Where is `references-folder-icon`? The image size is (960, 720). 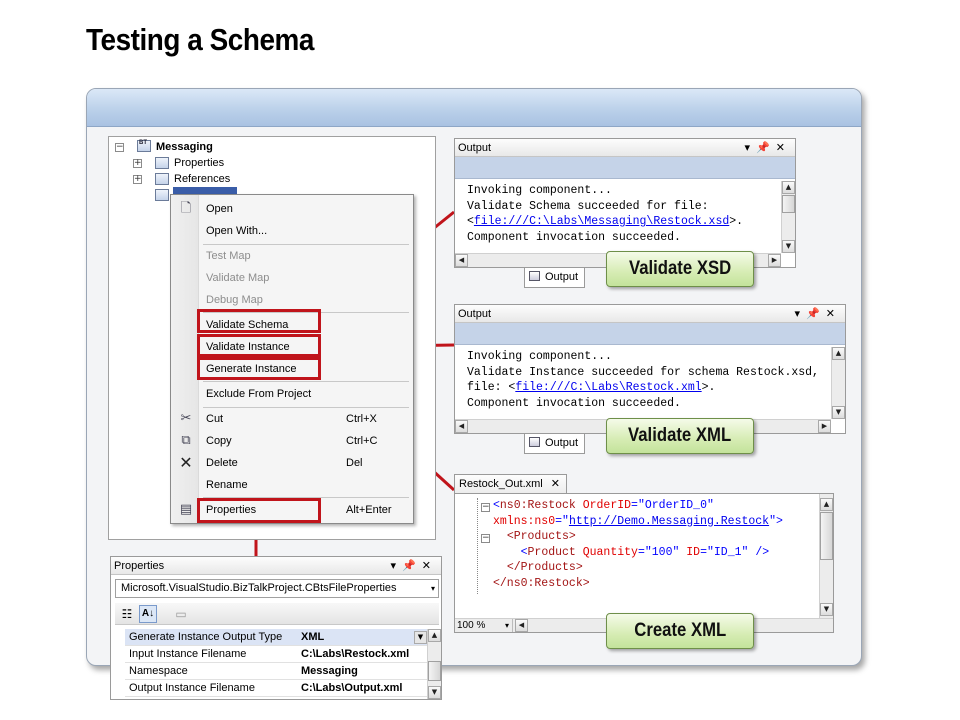
references-folder-icon is located at coordinates (162, 179).